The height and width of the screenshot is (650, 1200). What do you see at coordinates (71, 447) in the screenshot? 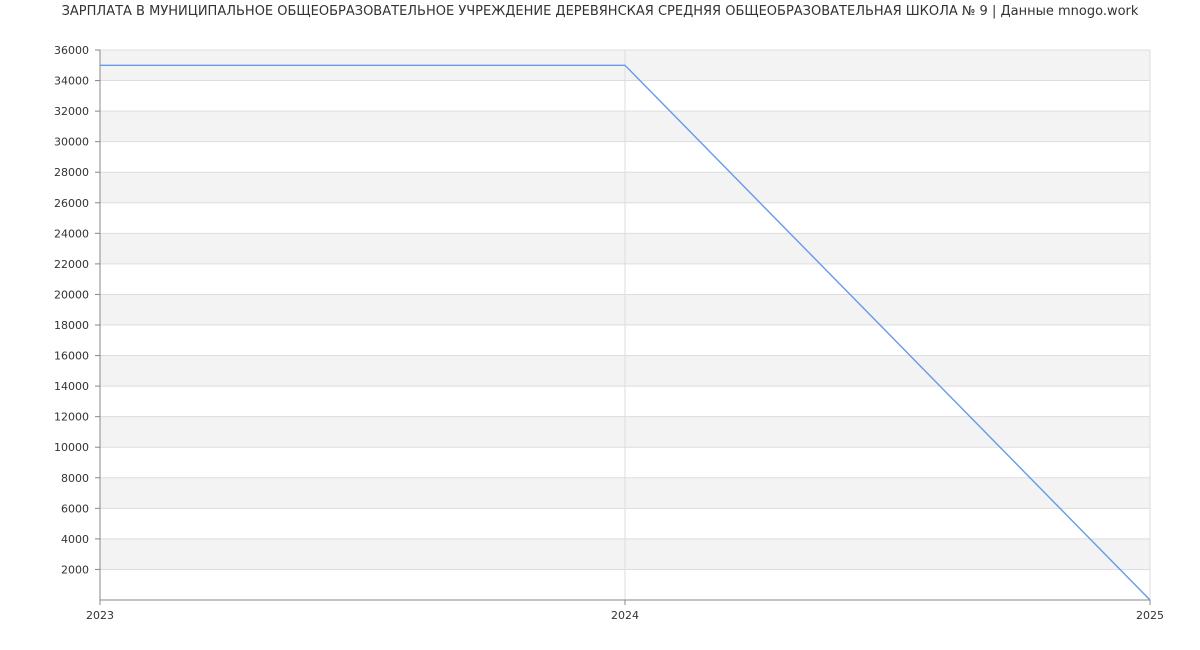
I see `y-tick-label: 10000` at bounding box center [71, 447].